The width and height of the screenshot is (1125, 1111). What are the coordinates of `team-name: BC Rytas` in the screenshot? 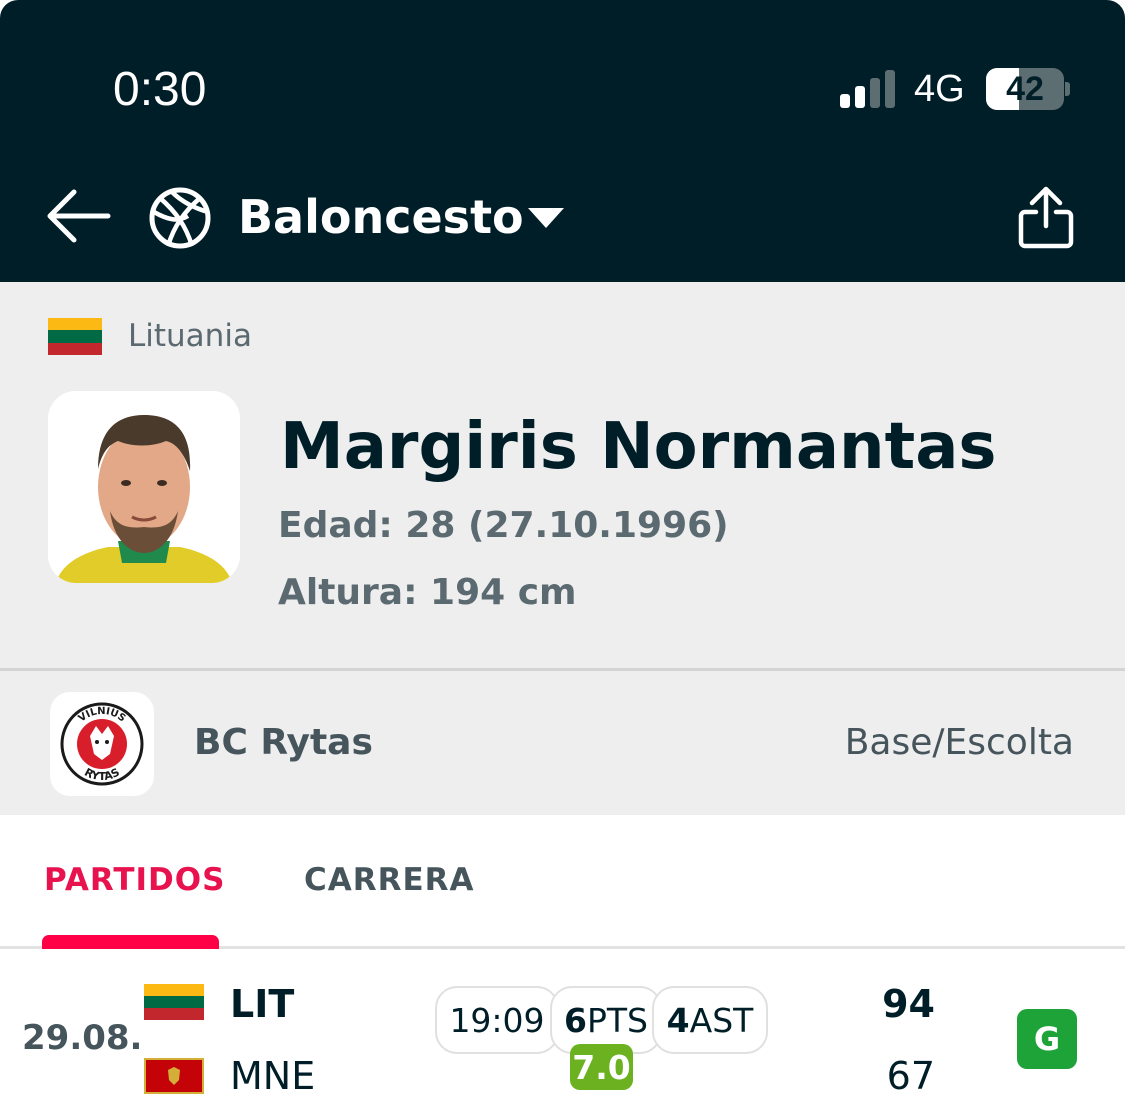 It's located at (283, 742).